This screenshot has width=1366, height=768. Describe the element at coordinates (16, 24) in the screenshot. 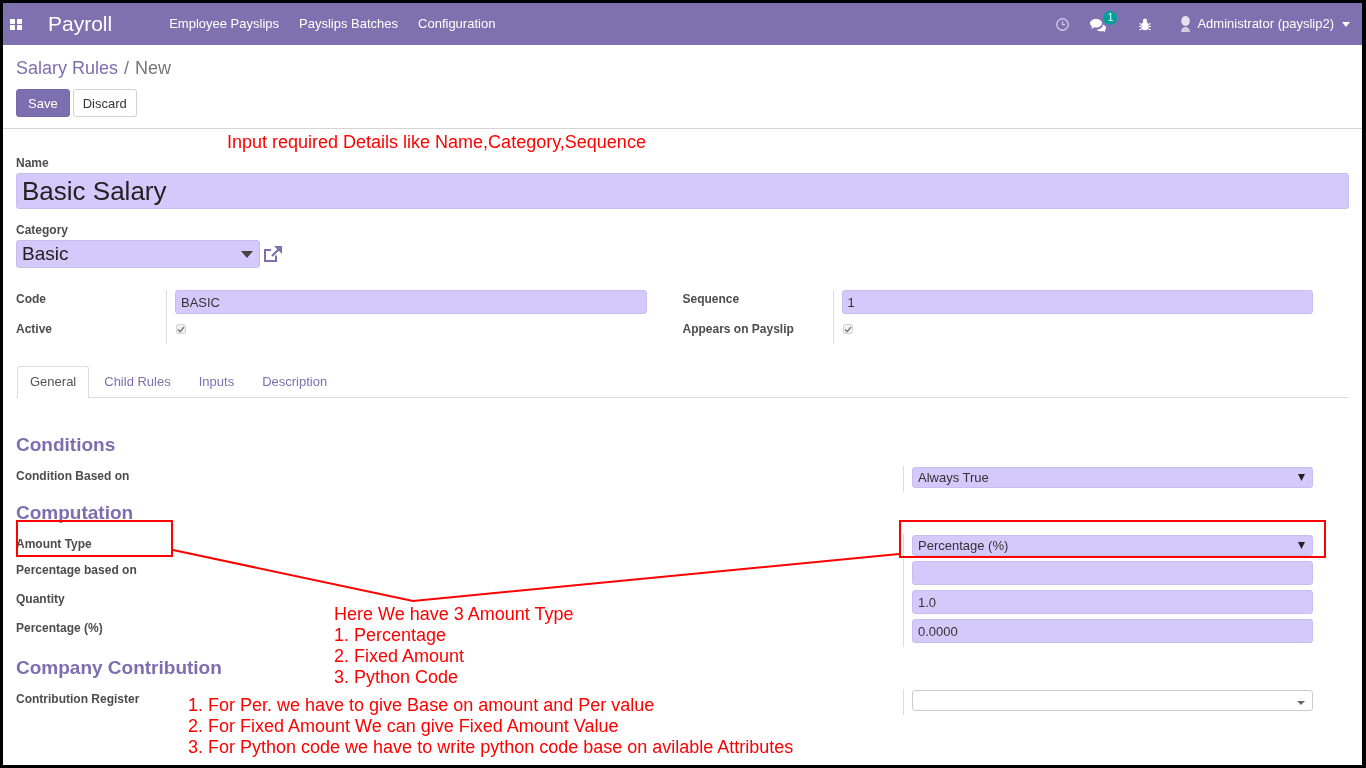

I see `apps-grid-icon` at that location.